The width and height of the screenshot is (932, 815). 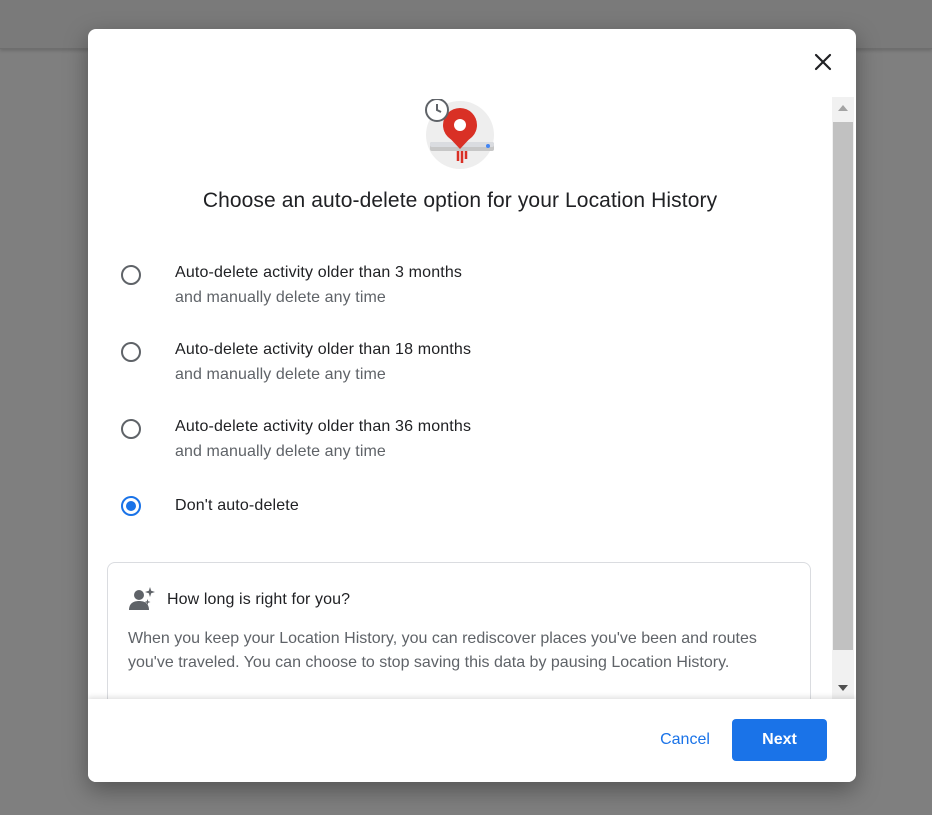 I want to click on next-button: Next, so click(x=779, y=740).